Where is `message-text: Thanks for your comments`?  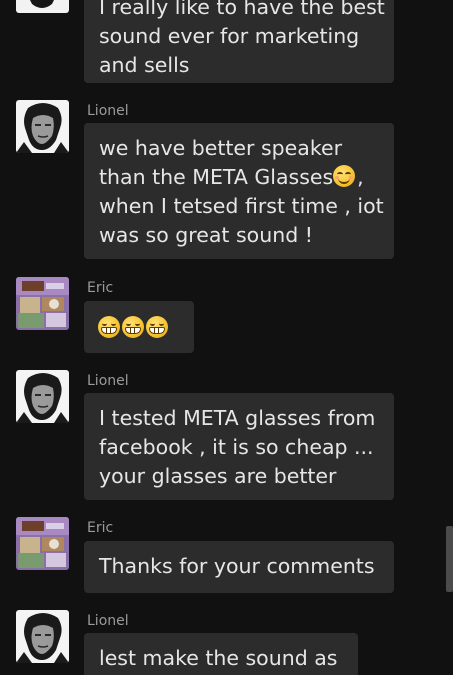
message-text: Thanks for your comments is located at coordinates (237, 566).